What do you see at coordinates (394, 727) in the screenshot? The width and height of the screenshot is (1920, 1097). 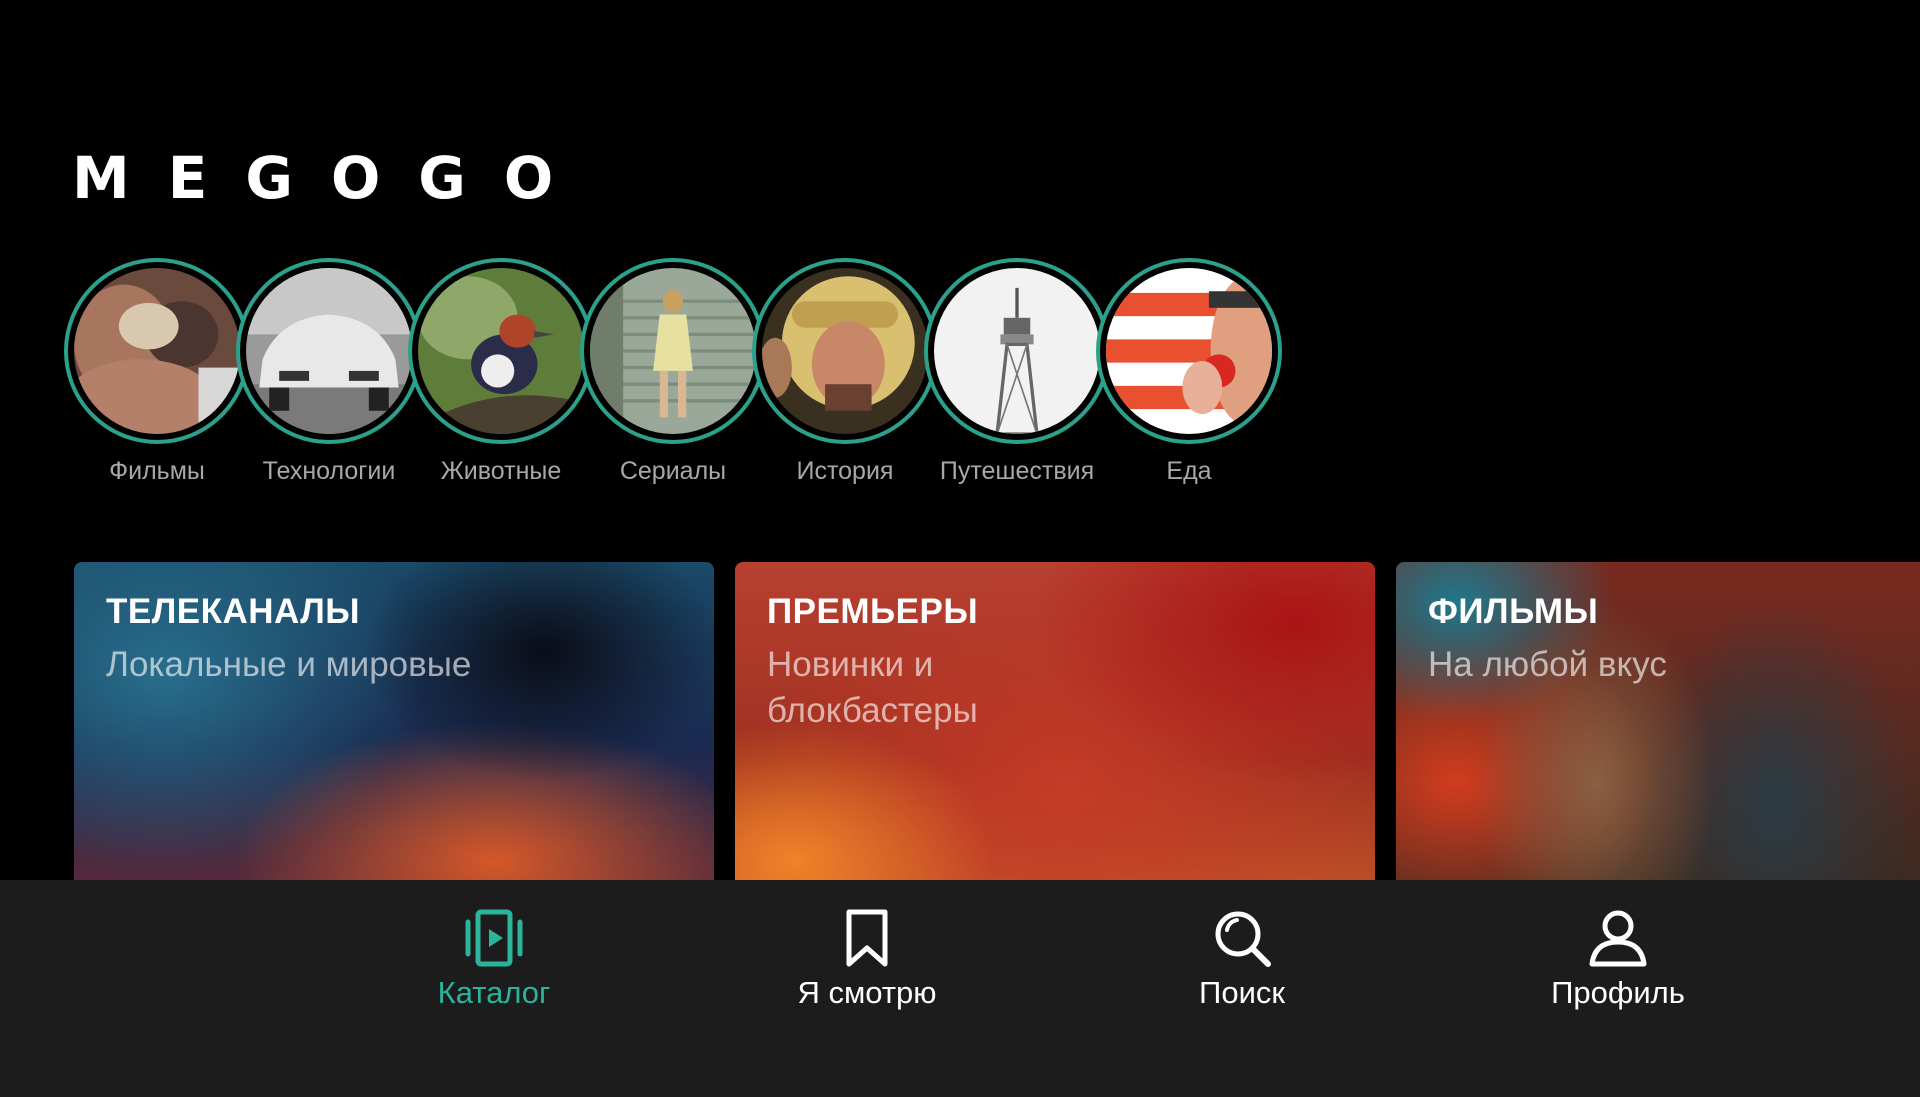 I see `card-tv-channels: ТЕЛЕКАНАЛЫ Локальные и мировые` at bounding box center [394, 727].